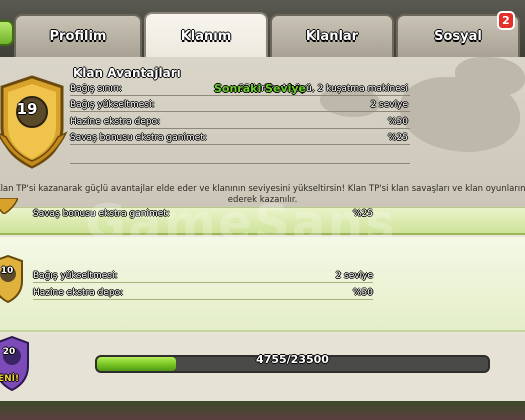 The image size is (525, 420). Describe the element at coordinates (458, 36) in the screenshot. I see `tab-label: Sosyal` at that location.